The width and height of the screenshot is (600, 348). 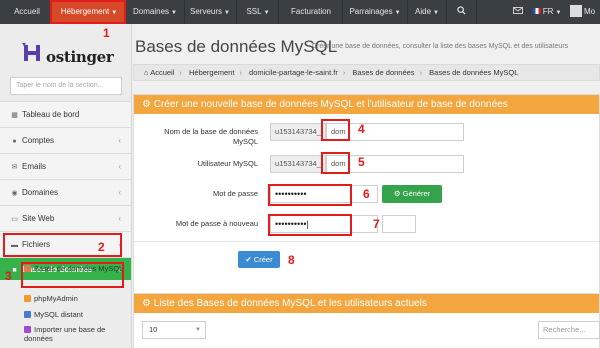 I want to click on breadcrumb-item: Bases de données, so click(x=383, y=72).